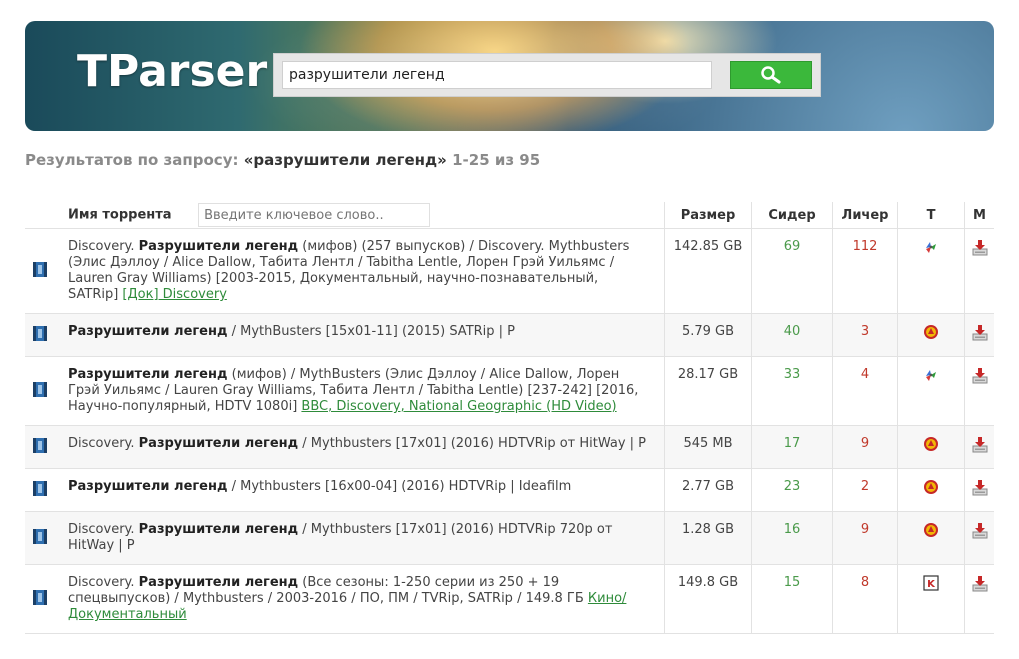  I want to click on leechers-cell: 4, so click(865, 391).